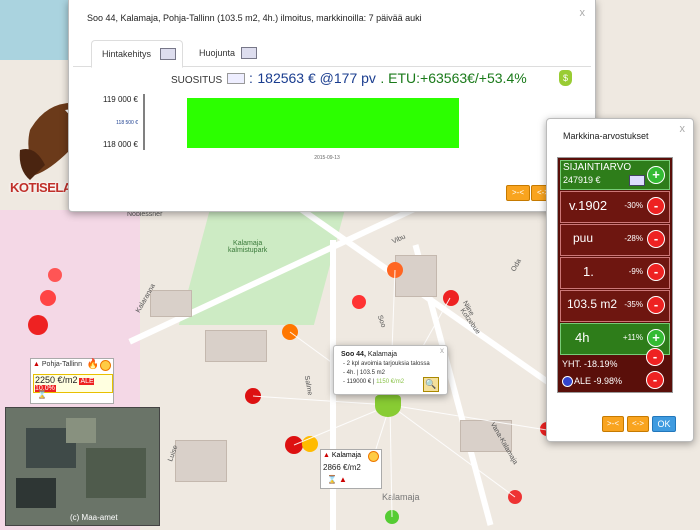 The width and height of the screenshot is (700, 530). What do you see at coordinates (635, 271) in the screenshot?
I see `row-pct: -9%` at bounding box center [635, 271].